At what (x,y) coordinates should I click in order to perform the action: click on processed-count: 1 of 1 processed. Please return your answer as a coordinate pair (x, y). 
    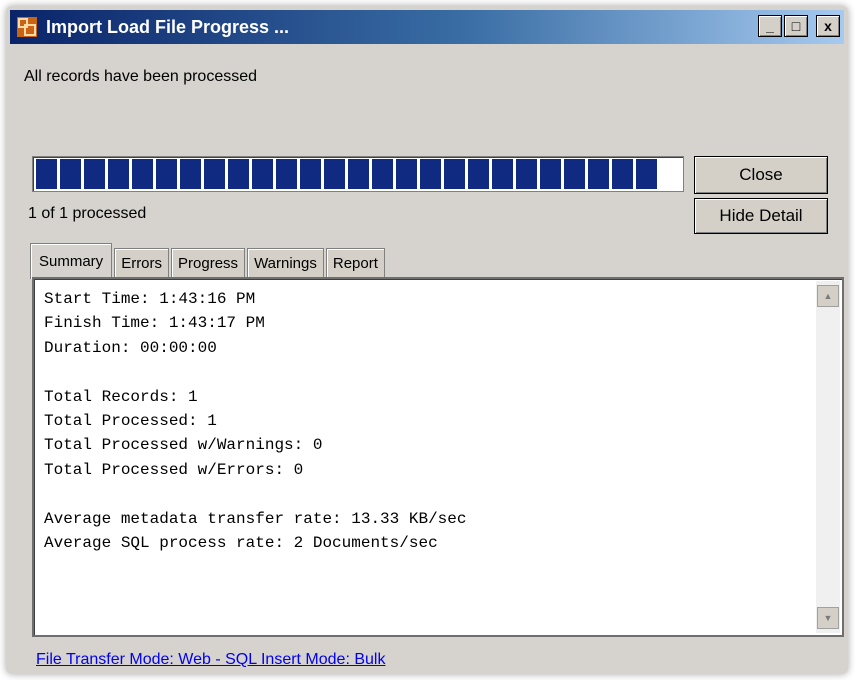
    Looking at the image, I should click on (87, 213).